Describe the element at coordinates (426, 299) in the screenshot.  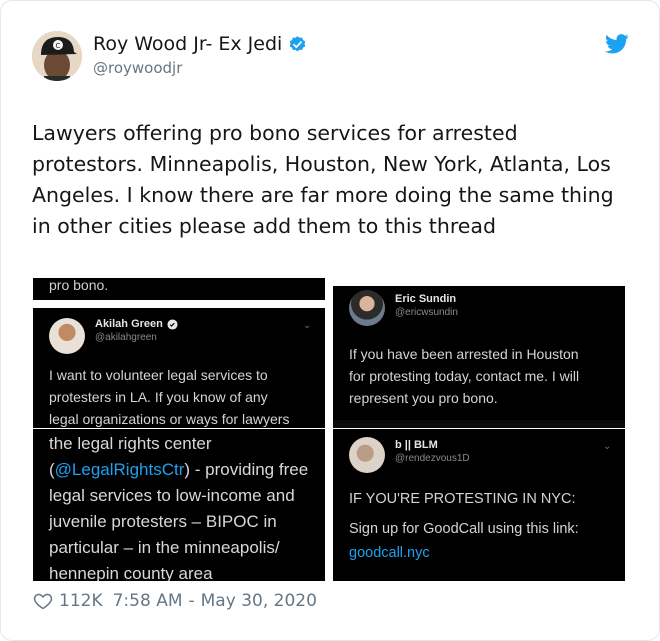
I see `eric-name: Eric Sundin` at that location.